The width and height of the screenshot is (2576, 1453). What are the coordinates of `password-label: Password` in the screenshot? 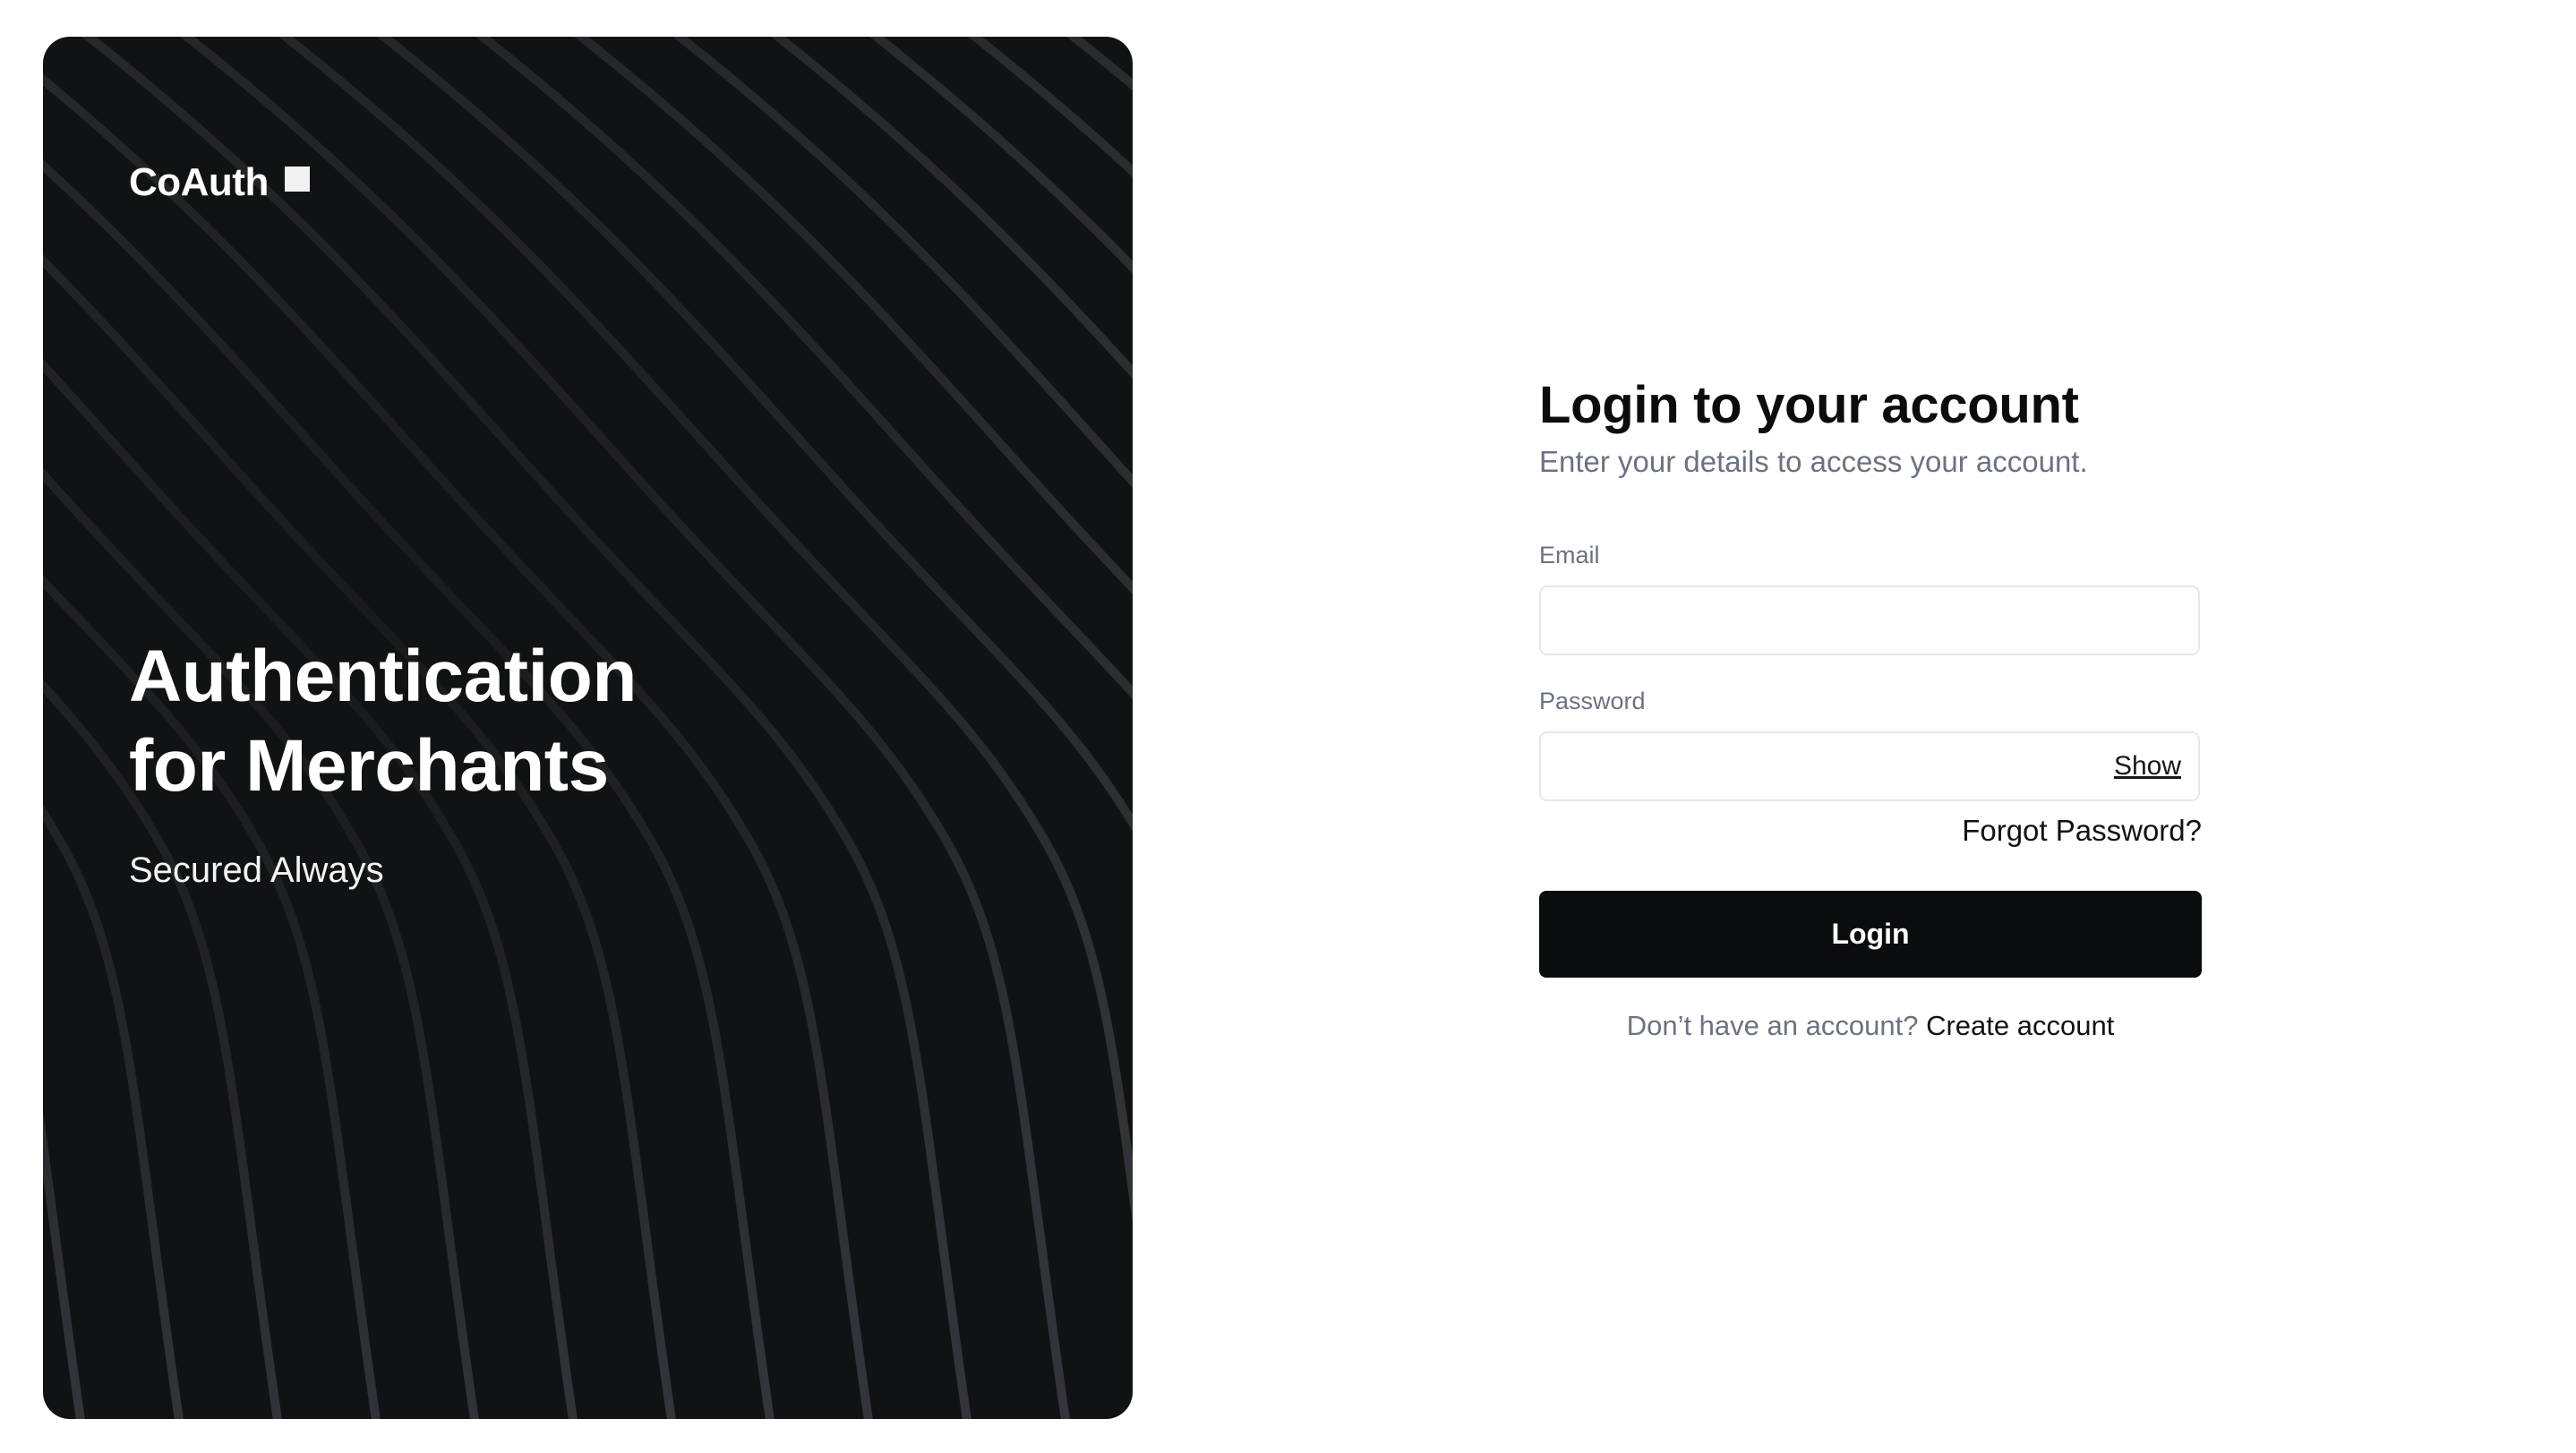 It's located at (1592, 701).